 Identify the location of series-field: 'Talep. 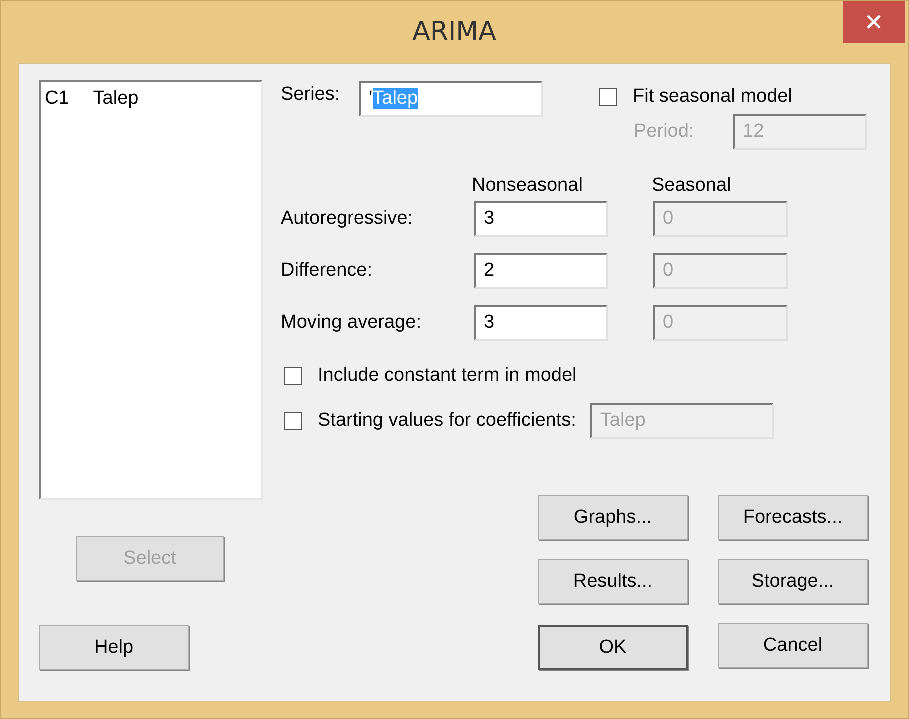
(451, 99).